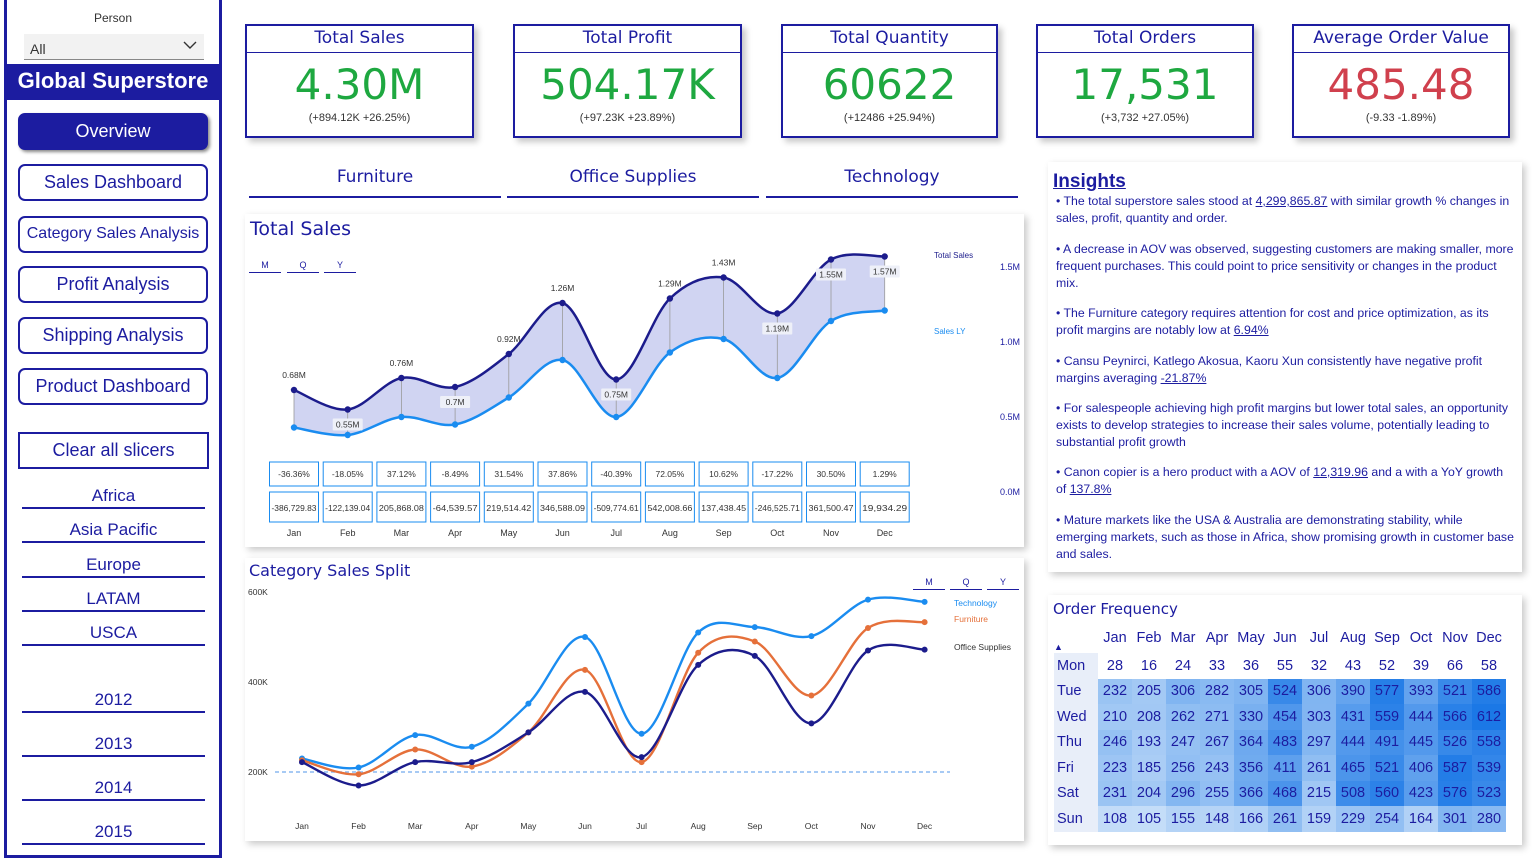 This screenshot has height=860, width=1532. What do you see at coordinates (114, 47) in the screenshot?
I see `person-dropdown: All` at bounding box center [114, 47].